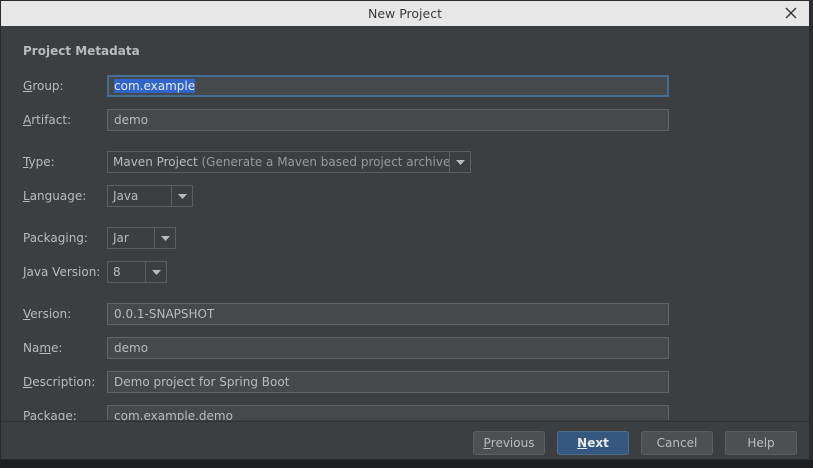 The image size is (813, 468). Describe the element at coordinates (761, 443) in the screenshot. I see `help-button: Help` at that location.